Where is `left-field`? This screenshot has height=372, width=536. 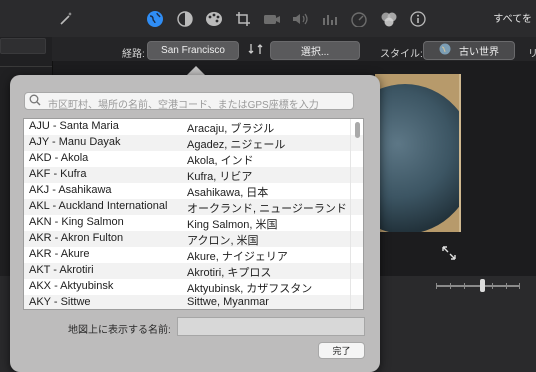
left-field is located at coordinates (23, 46).